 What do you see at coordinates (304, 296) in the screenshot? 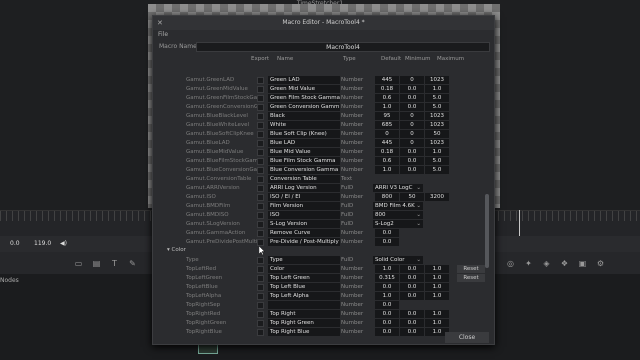
I see `param-name-field: Top Left Alpha` at bounding box center [304, 296].